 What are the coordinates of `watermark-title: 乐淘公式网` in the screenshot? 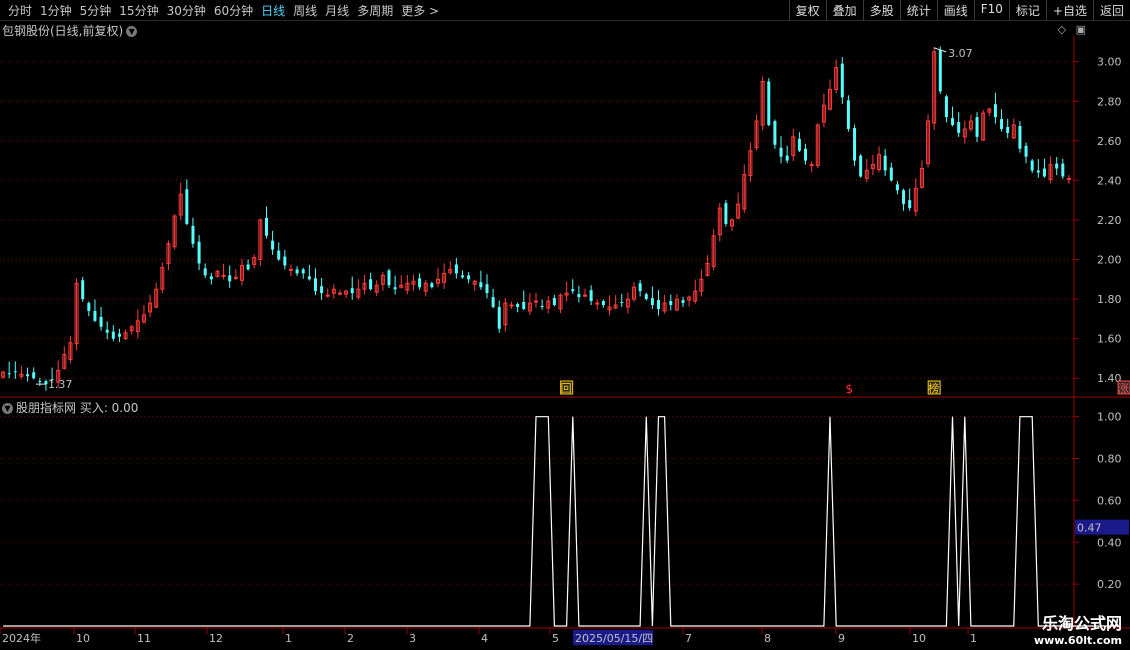 It's located at (1081, 623).